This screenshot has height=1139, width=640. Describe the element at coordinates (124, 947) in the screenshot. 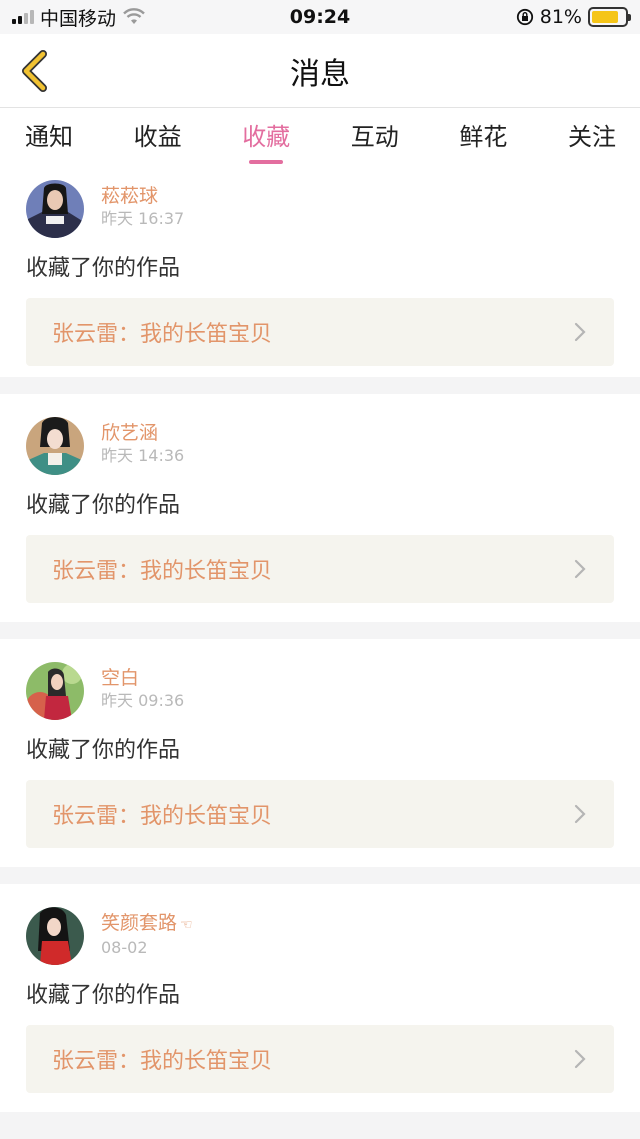

I see `message-time: 08-02` at that location.